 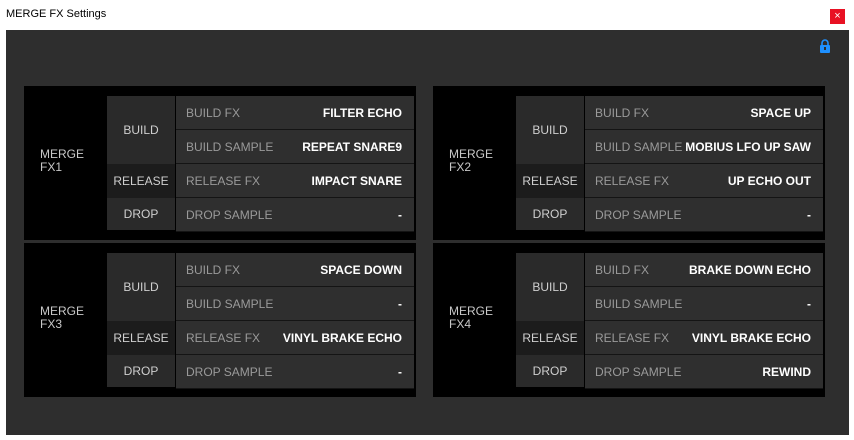 What do you see at coordinates (62, 317) in the screenshot?
I see `merge-fx-name: MERGE FX3` at bounding box center [62, 317].